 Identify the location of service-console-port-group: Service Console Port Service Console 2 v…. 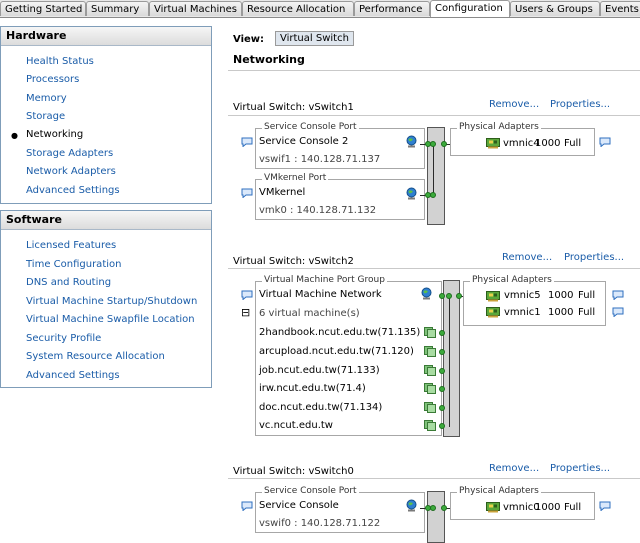
(340, 145).